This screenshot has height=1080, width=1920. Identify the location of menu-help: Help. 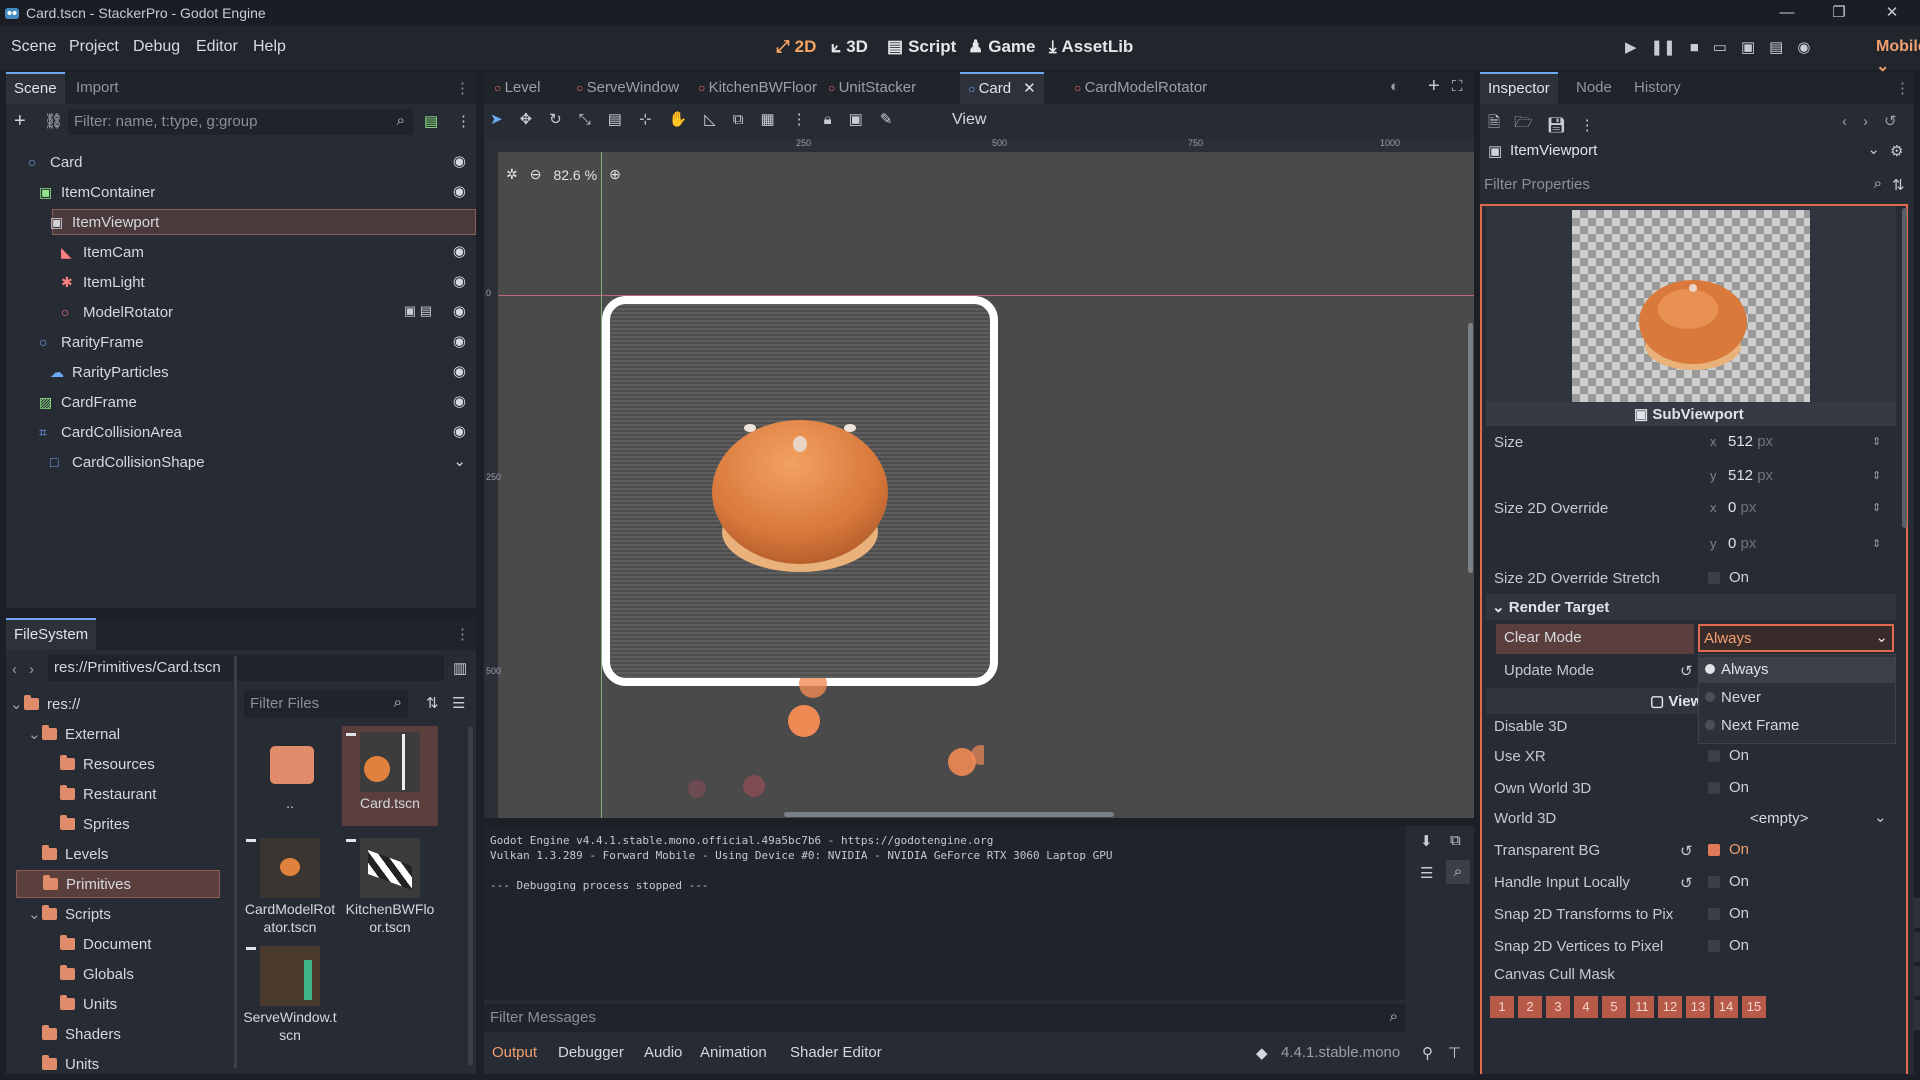
(269, 47).